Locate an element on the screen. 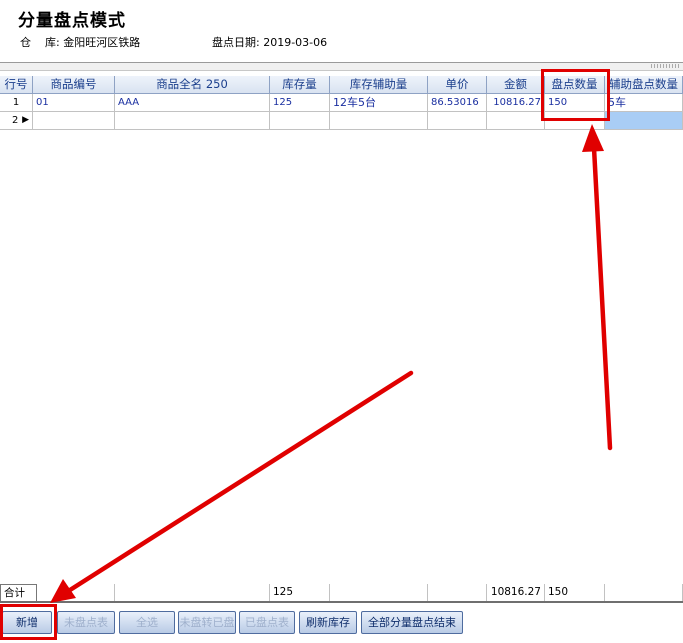 This screenshot has width=683, height=643. date-label: 盘点日期: is located at coordinates (236, 42).